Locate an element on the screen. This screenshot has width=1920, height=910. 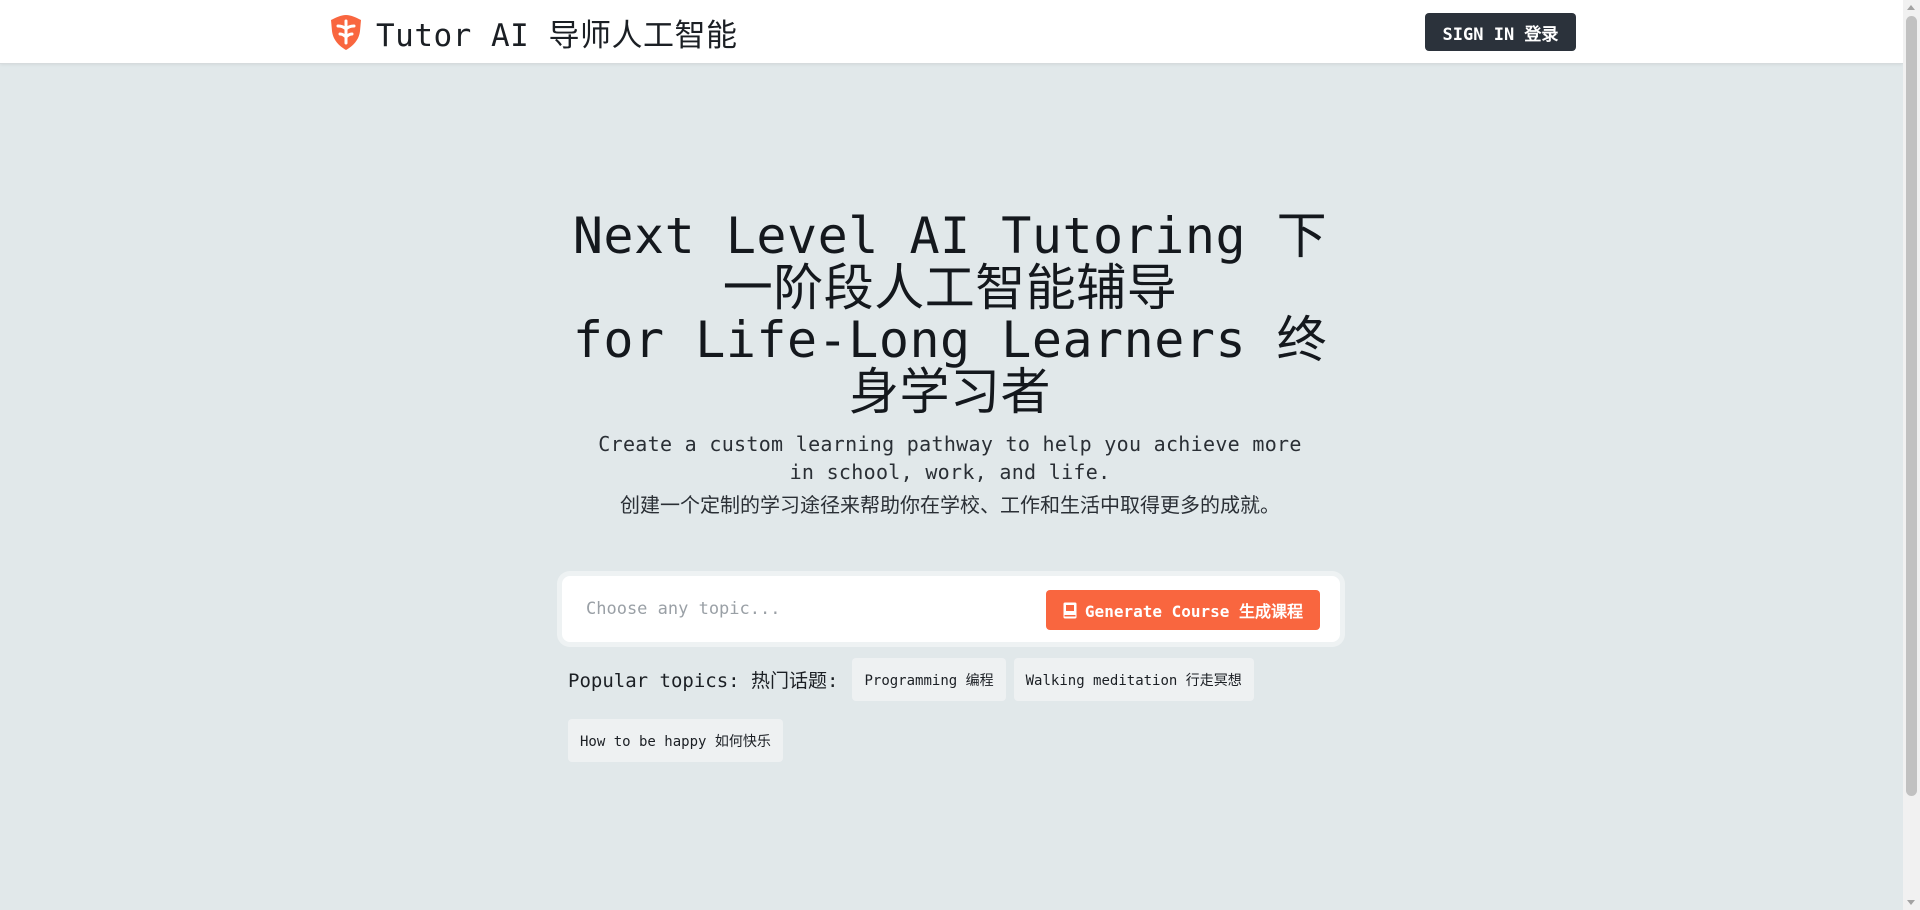
popular-topics-label: Popular topics: 热门话题: is located at coordinates (703, 681).